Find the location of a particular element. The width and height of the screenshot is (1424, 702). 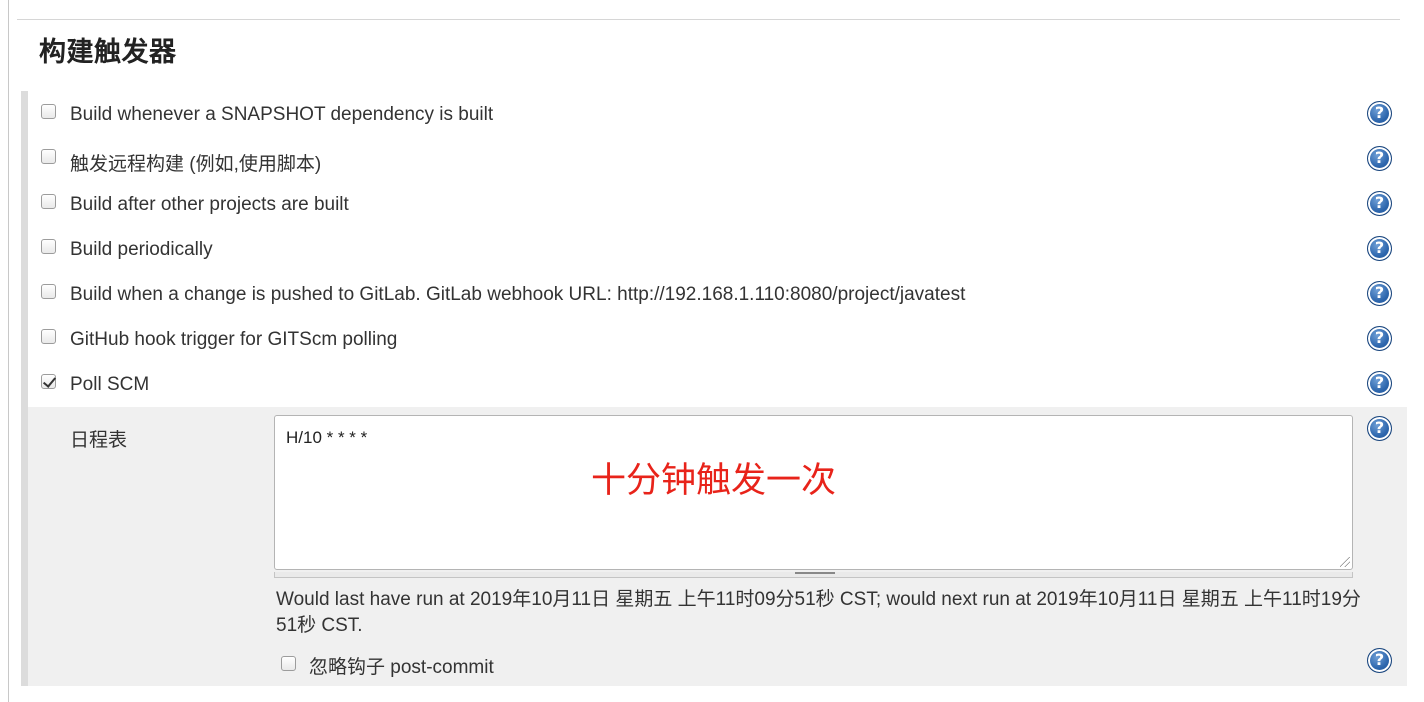

trigger-label: Build periodically is located at coordinates (141, 249).